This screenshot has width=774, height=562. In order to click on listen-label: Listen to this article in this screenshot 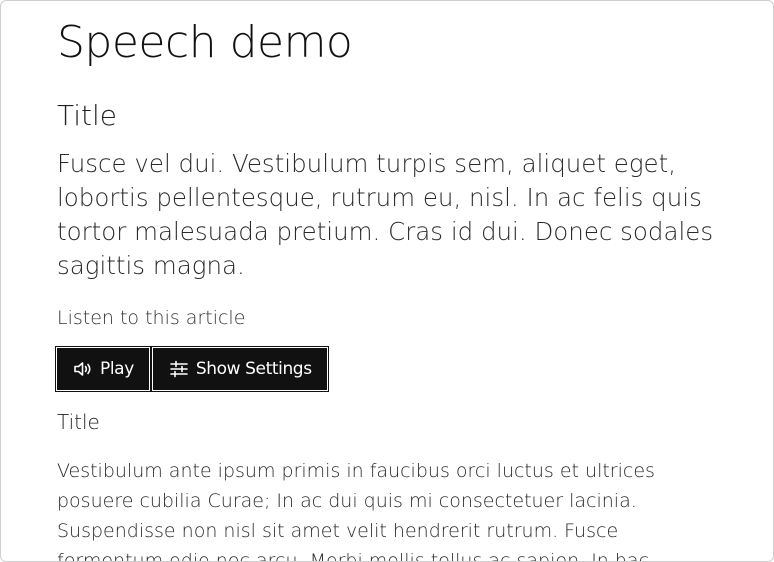, I will do `click(151, 318)`.